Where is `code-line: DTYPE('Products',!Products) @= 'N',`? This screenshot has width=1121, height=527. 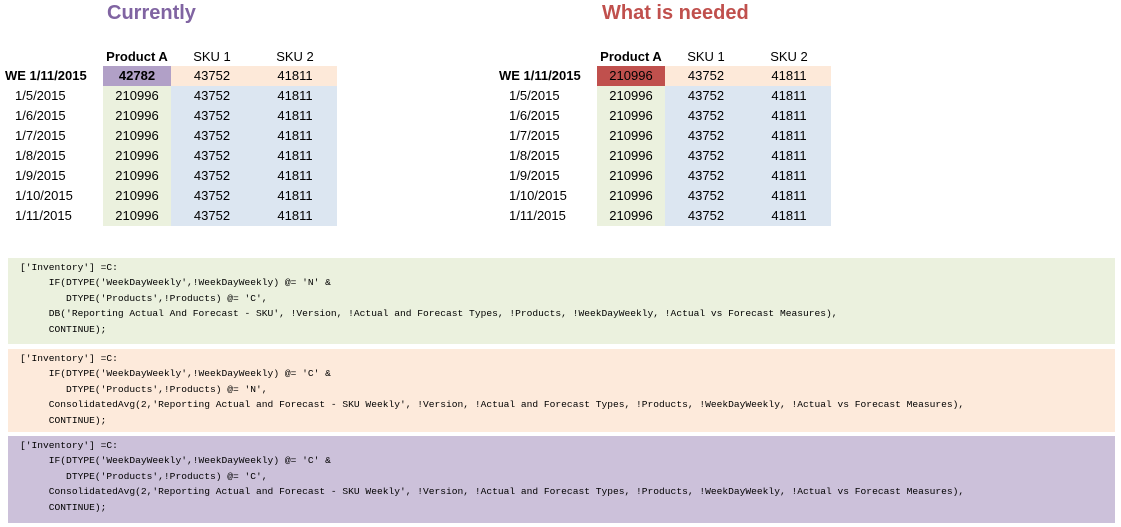
code-line: DTYPE('Products',!Products) @= 'N', is located at coordinates (144, 389).